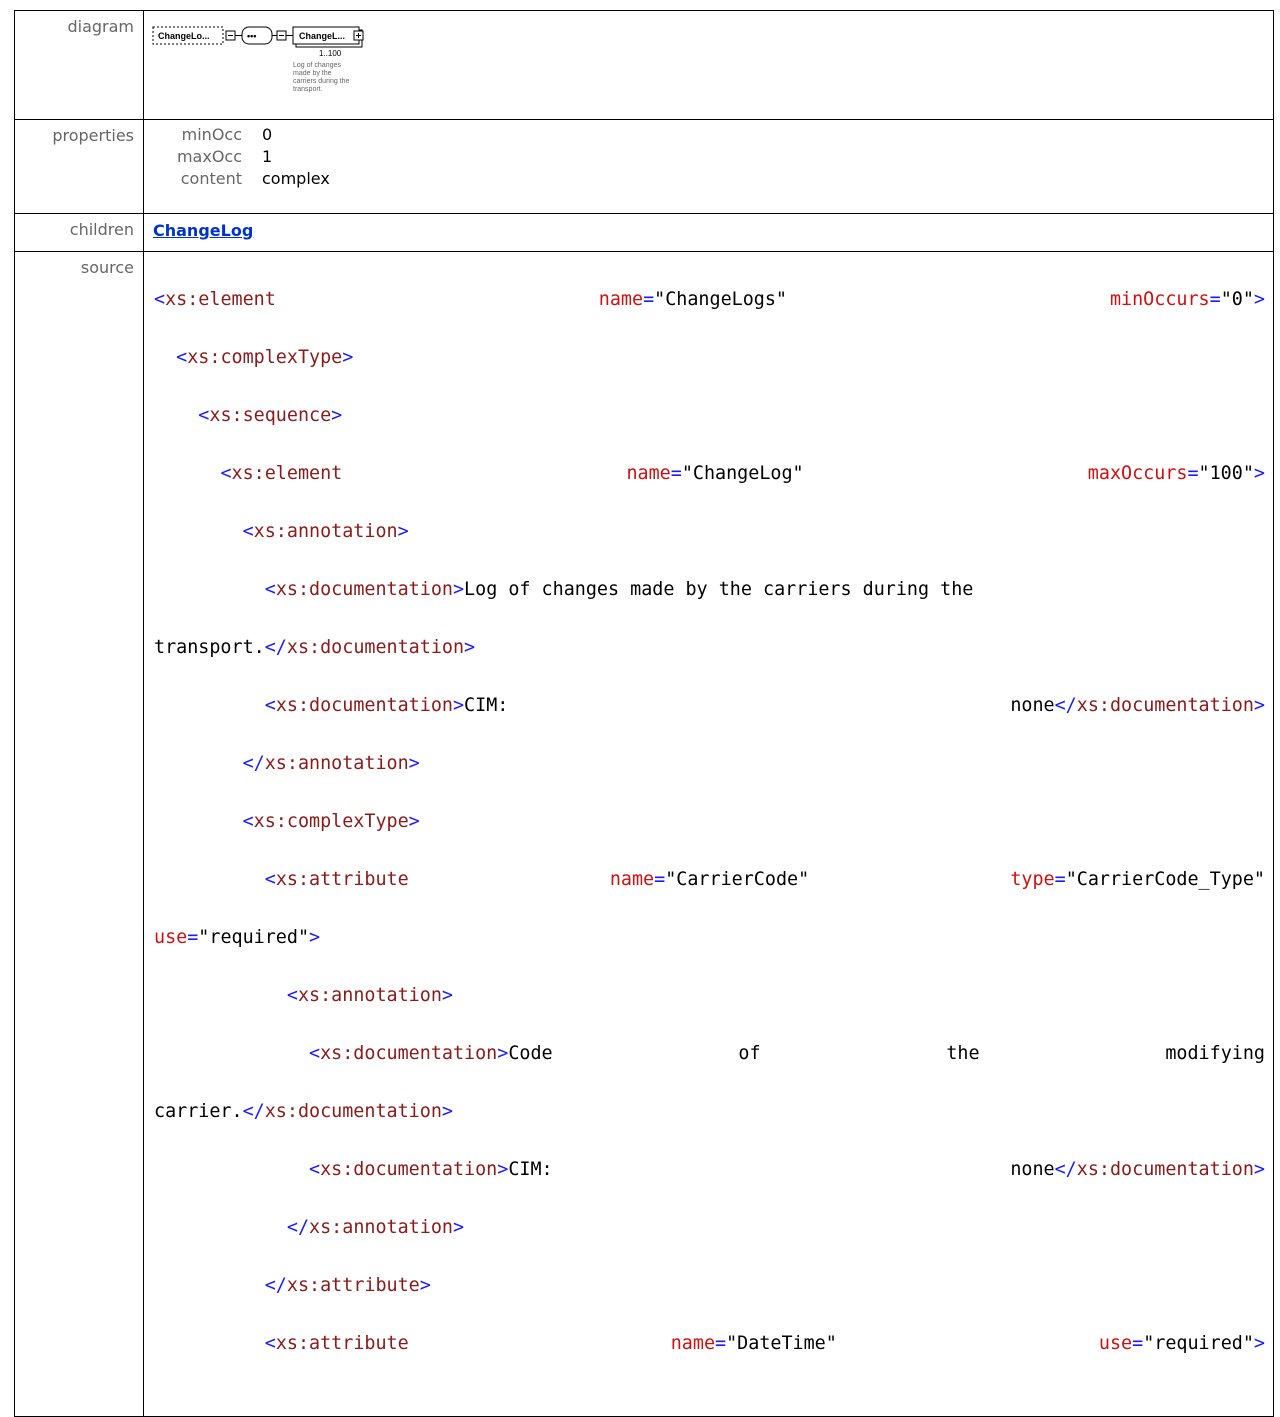 The image size is (1280, 1417). I want to click on children-cell: ChangeLog, so click(708, 232).